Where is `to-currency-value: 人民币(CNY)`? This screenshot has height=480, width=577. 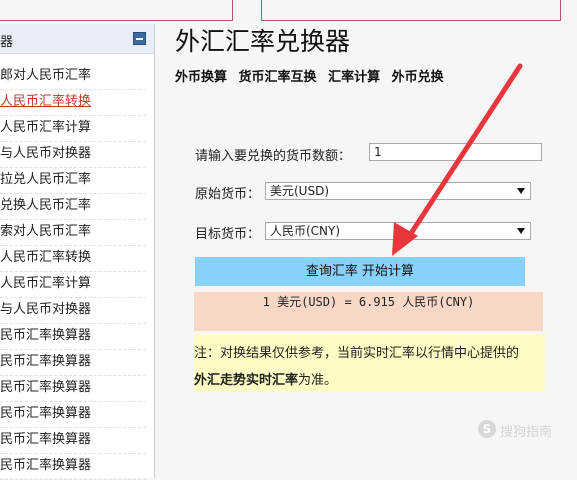 to-currency-value: 人民币(CNY) is located at coordinates (305, 231).